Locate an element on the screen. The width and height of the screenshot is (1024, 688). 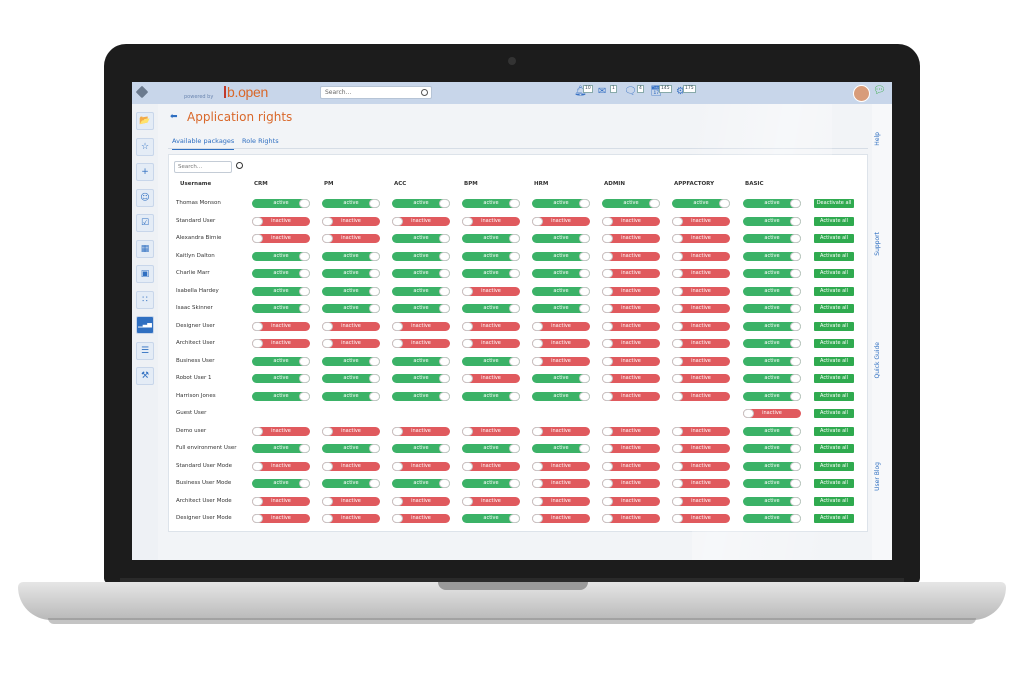
search-icon is located at coordinates (424, 92).